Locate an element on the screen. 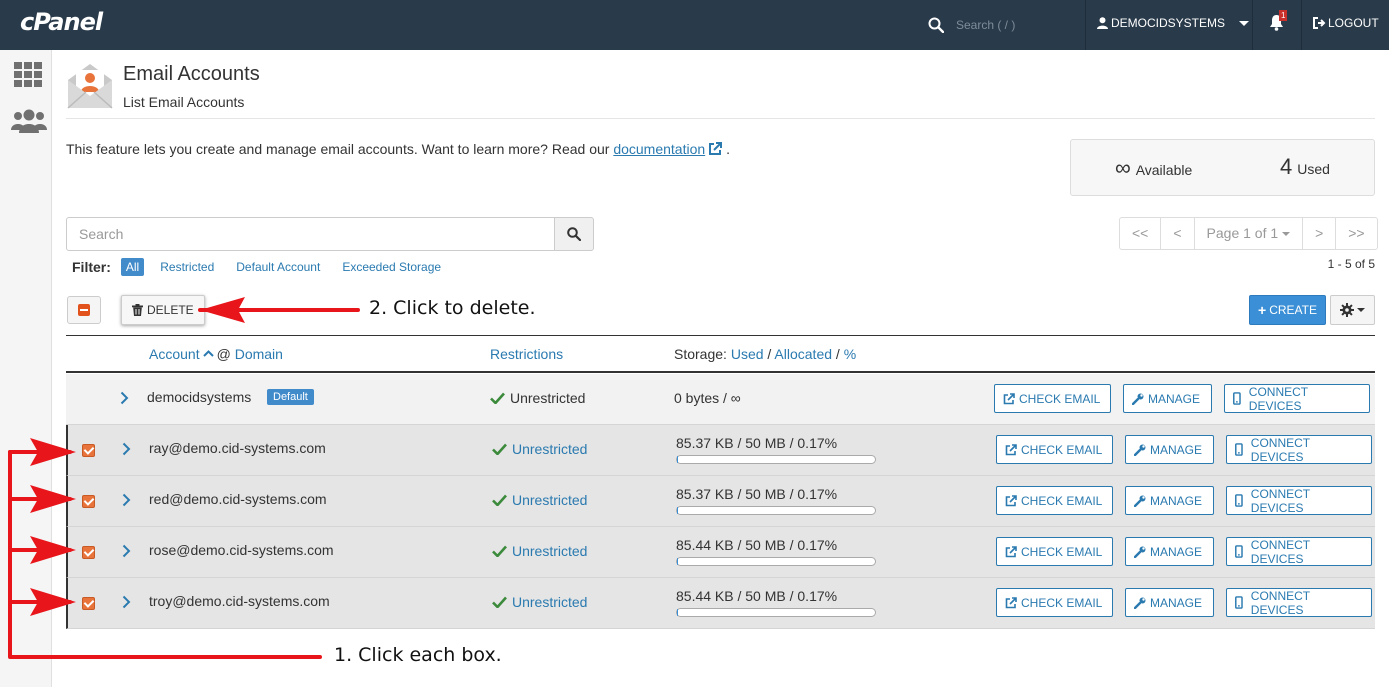 The height and width of the screenshot is (687, 1389). filter-restricted: Restricted is located at coordinates (187, 267).